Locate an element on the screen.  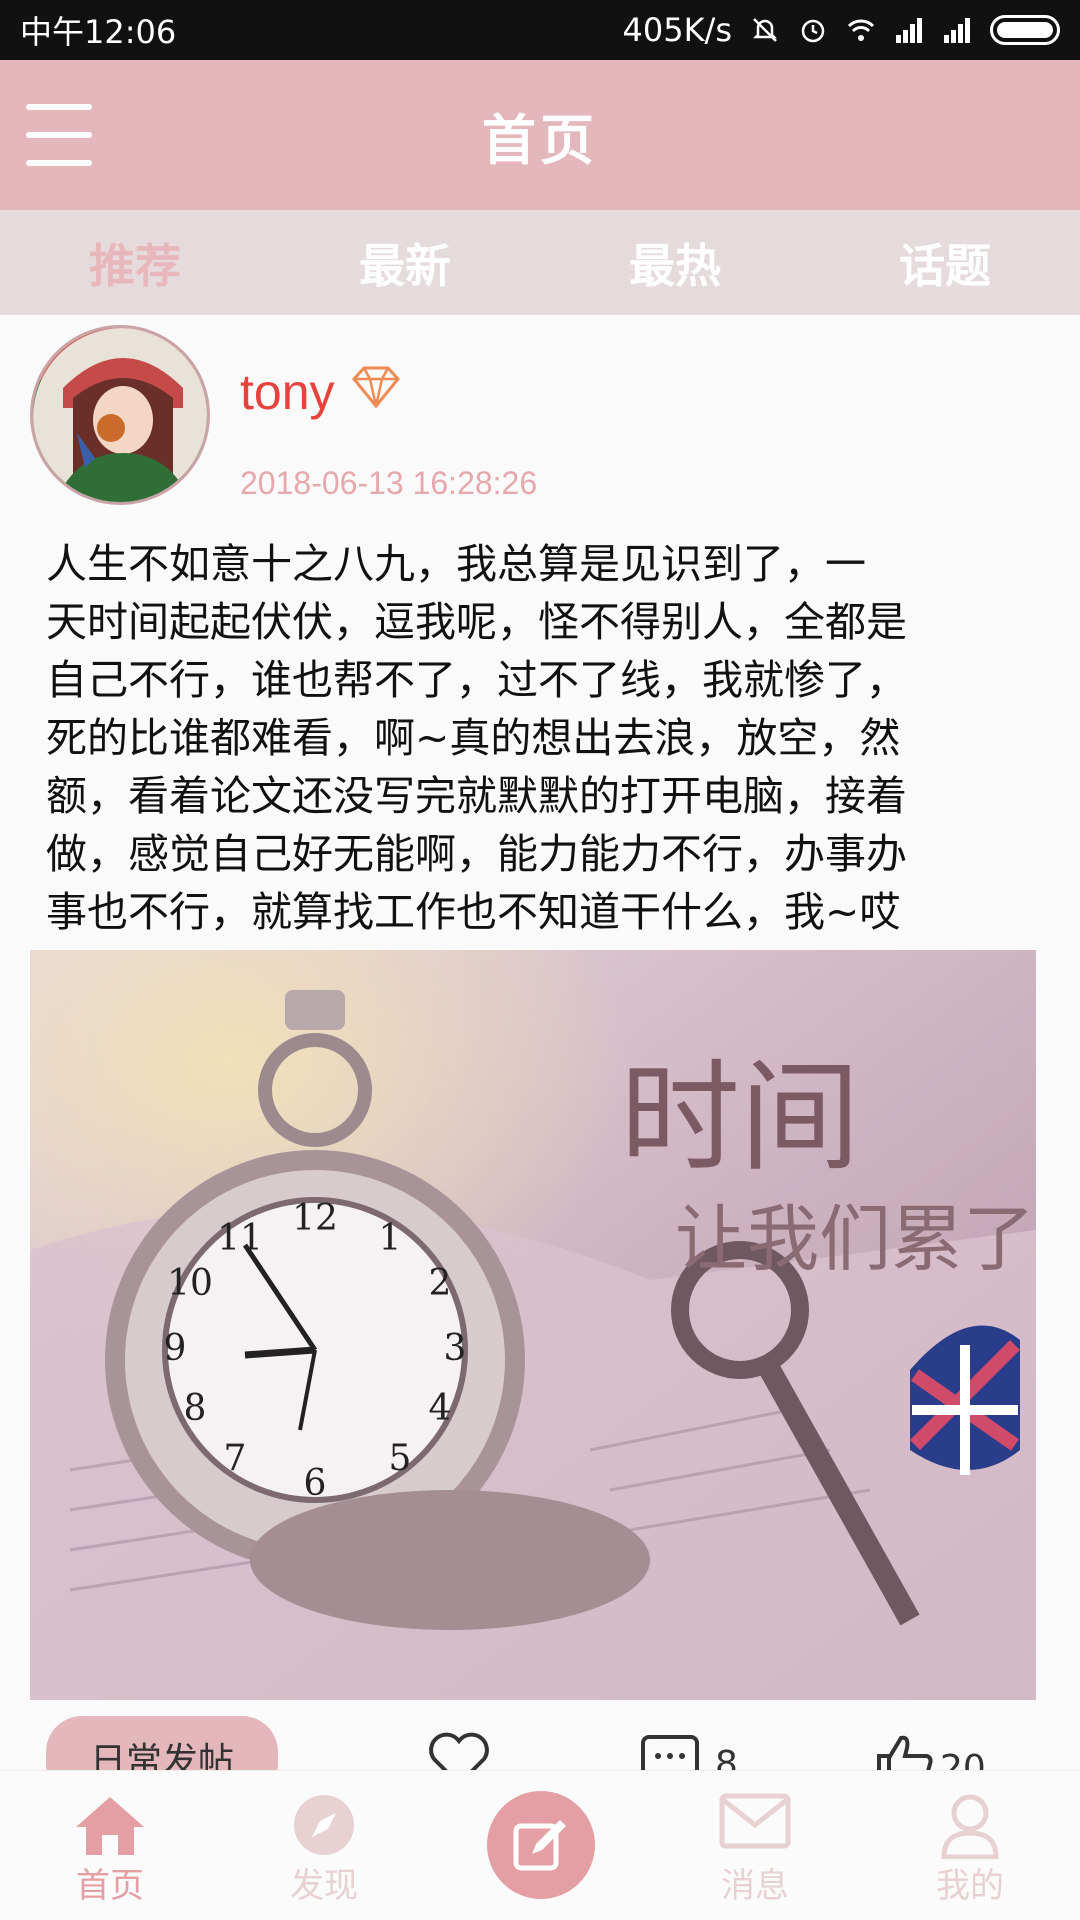
nav-mine-label: 我的 is located at coordinates (970, 1886).